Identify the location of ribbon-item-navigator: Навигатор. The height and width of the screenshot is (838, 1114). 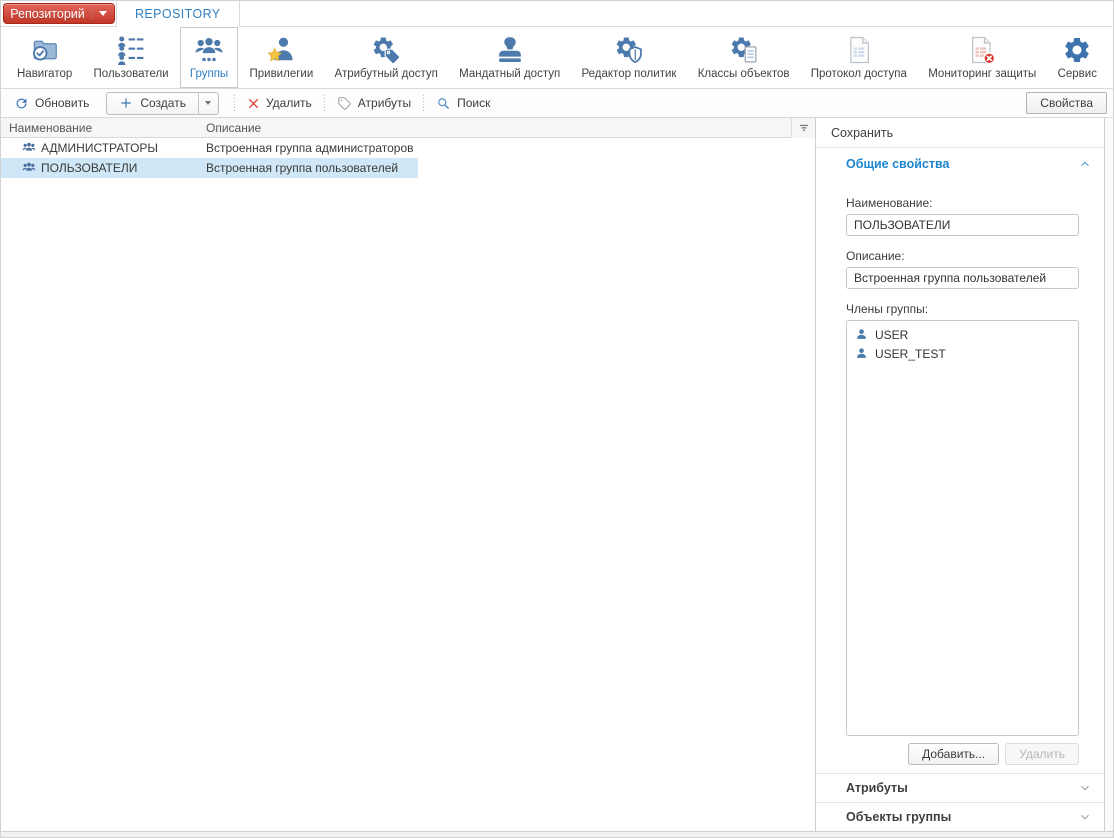
(44, 57).